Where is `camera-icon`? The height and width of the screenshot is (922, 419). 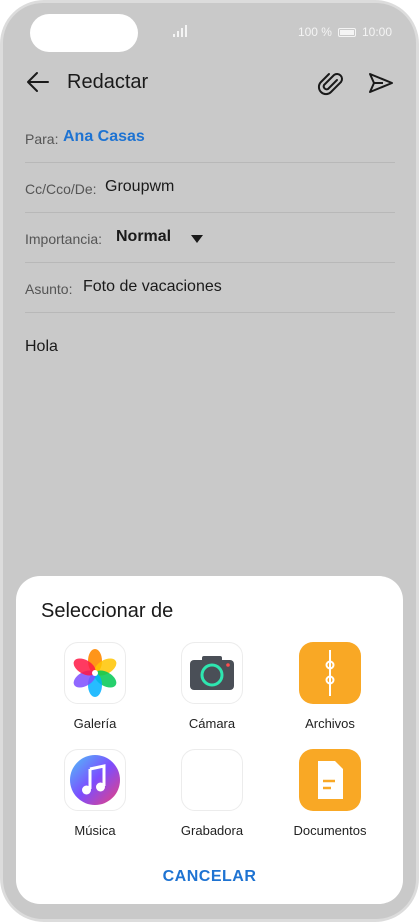 camera-icon is located at coordinates (212, 673).